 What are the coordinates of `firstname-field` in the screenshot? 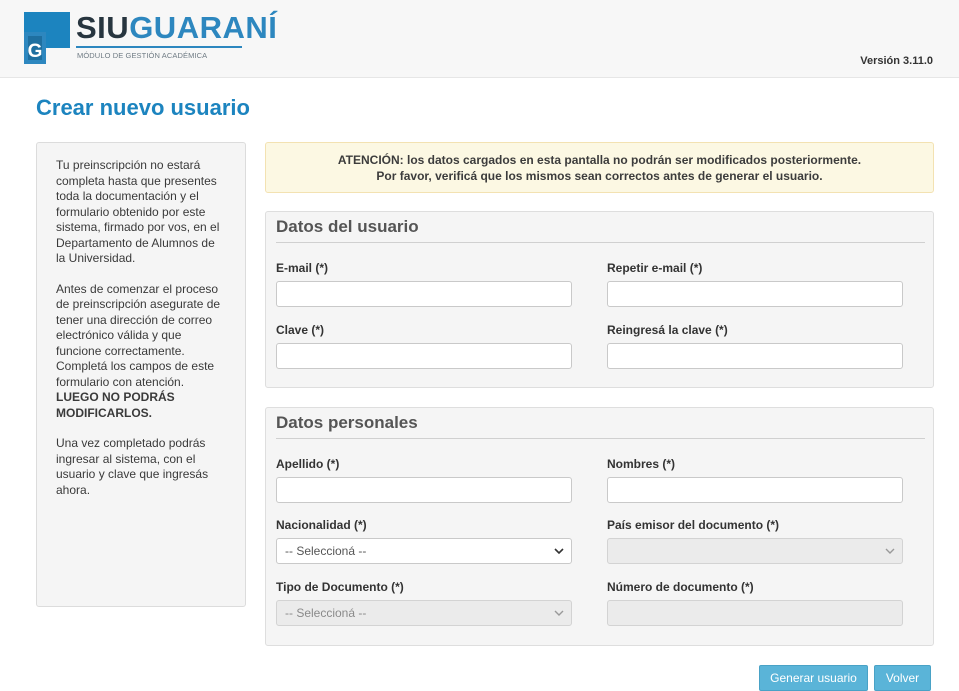 It's located at (755, 490).